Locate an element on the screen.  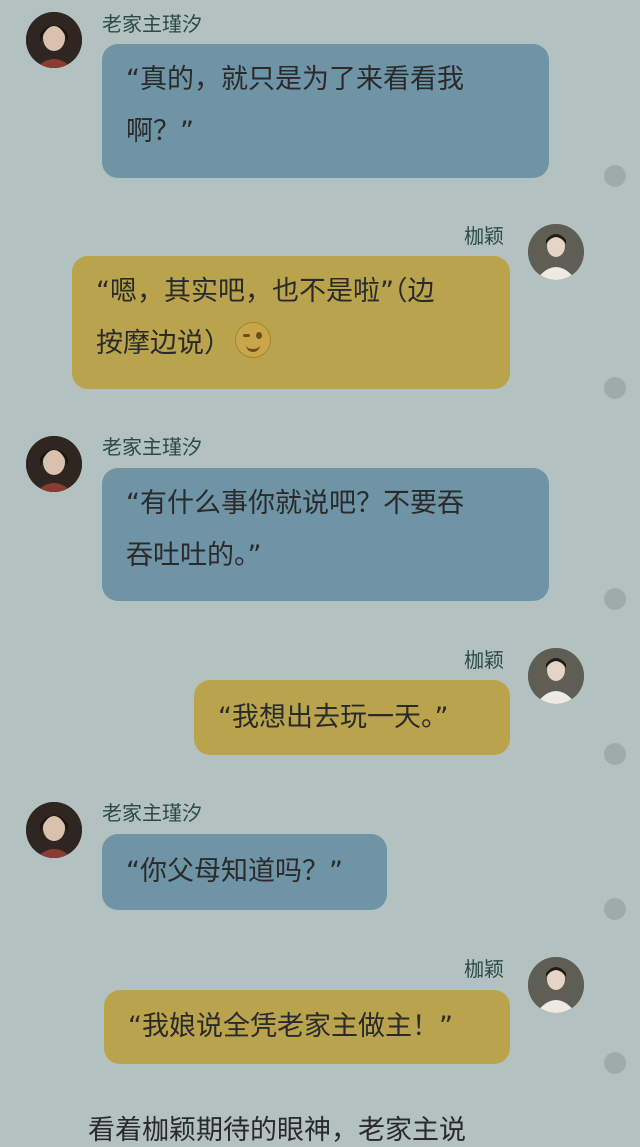
message-bubble: “真的，就只是为了来看看我 啊？” is located at coordinates (325, 111).